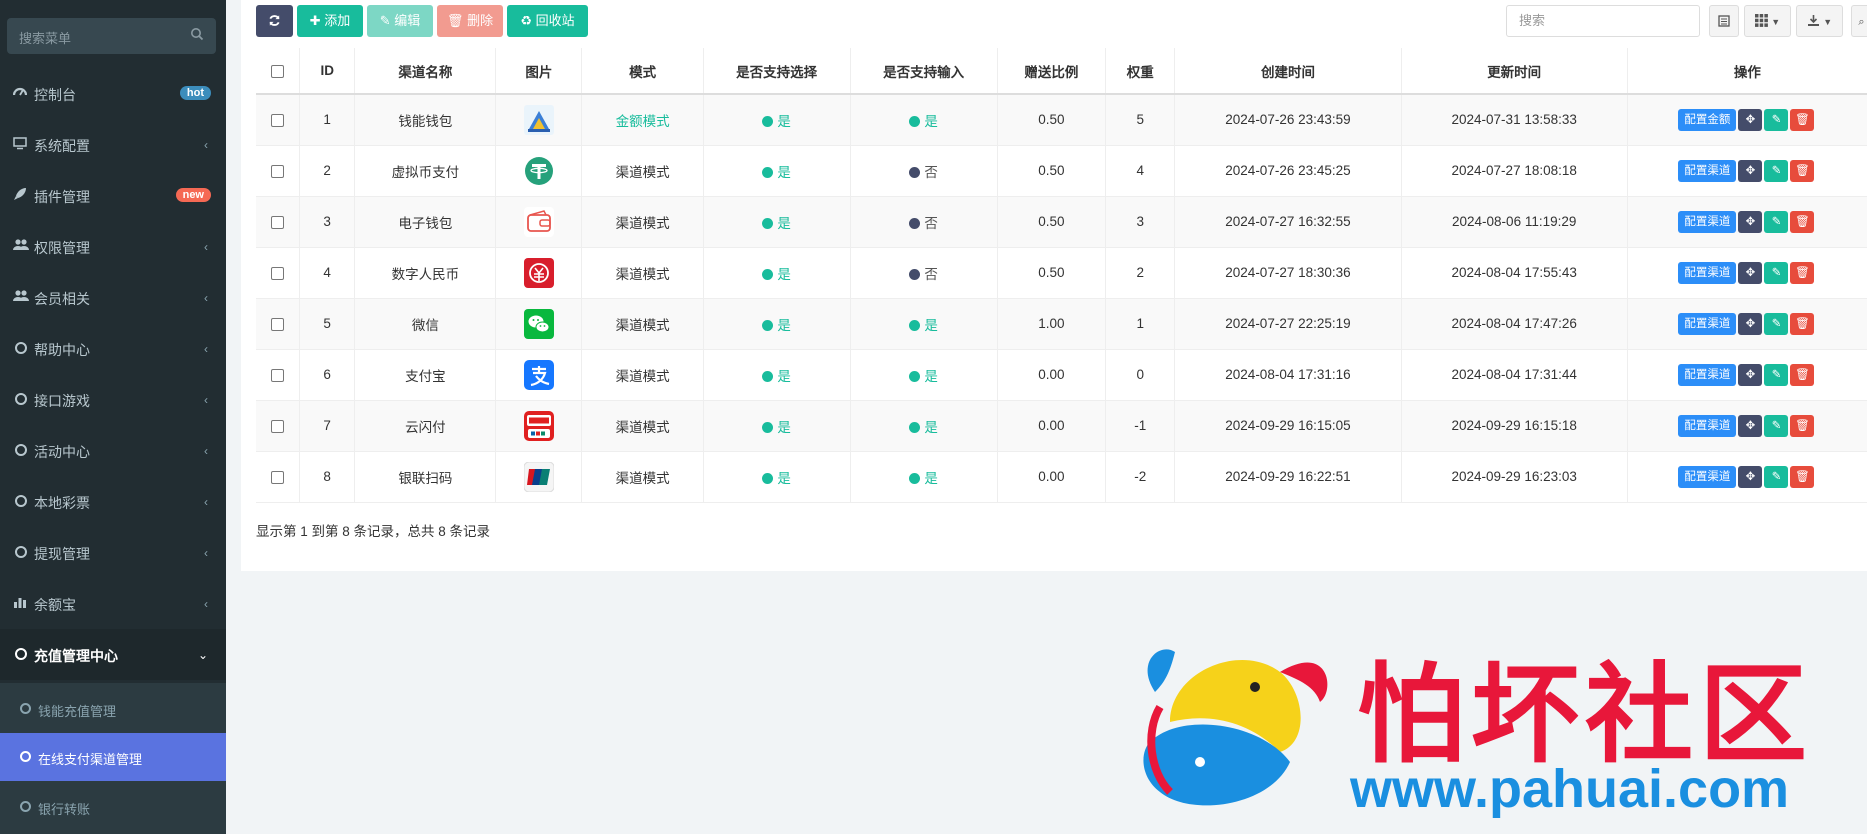 The height and width of the screenshot is (834, 1867). Describe the element at coordinates (1707, 119) in the screenshot. I see `config-button: 配置金额` at that location.